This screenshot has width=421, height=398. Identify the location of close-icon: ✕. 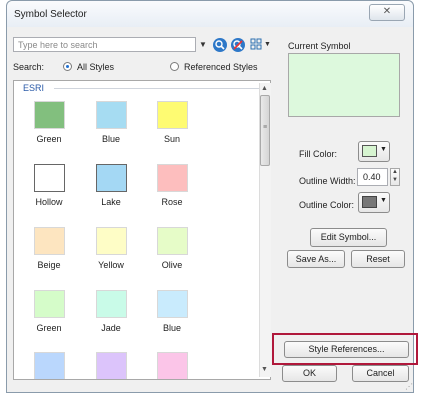
(387, 11).